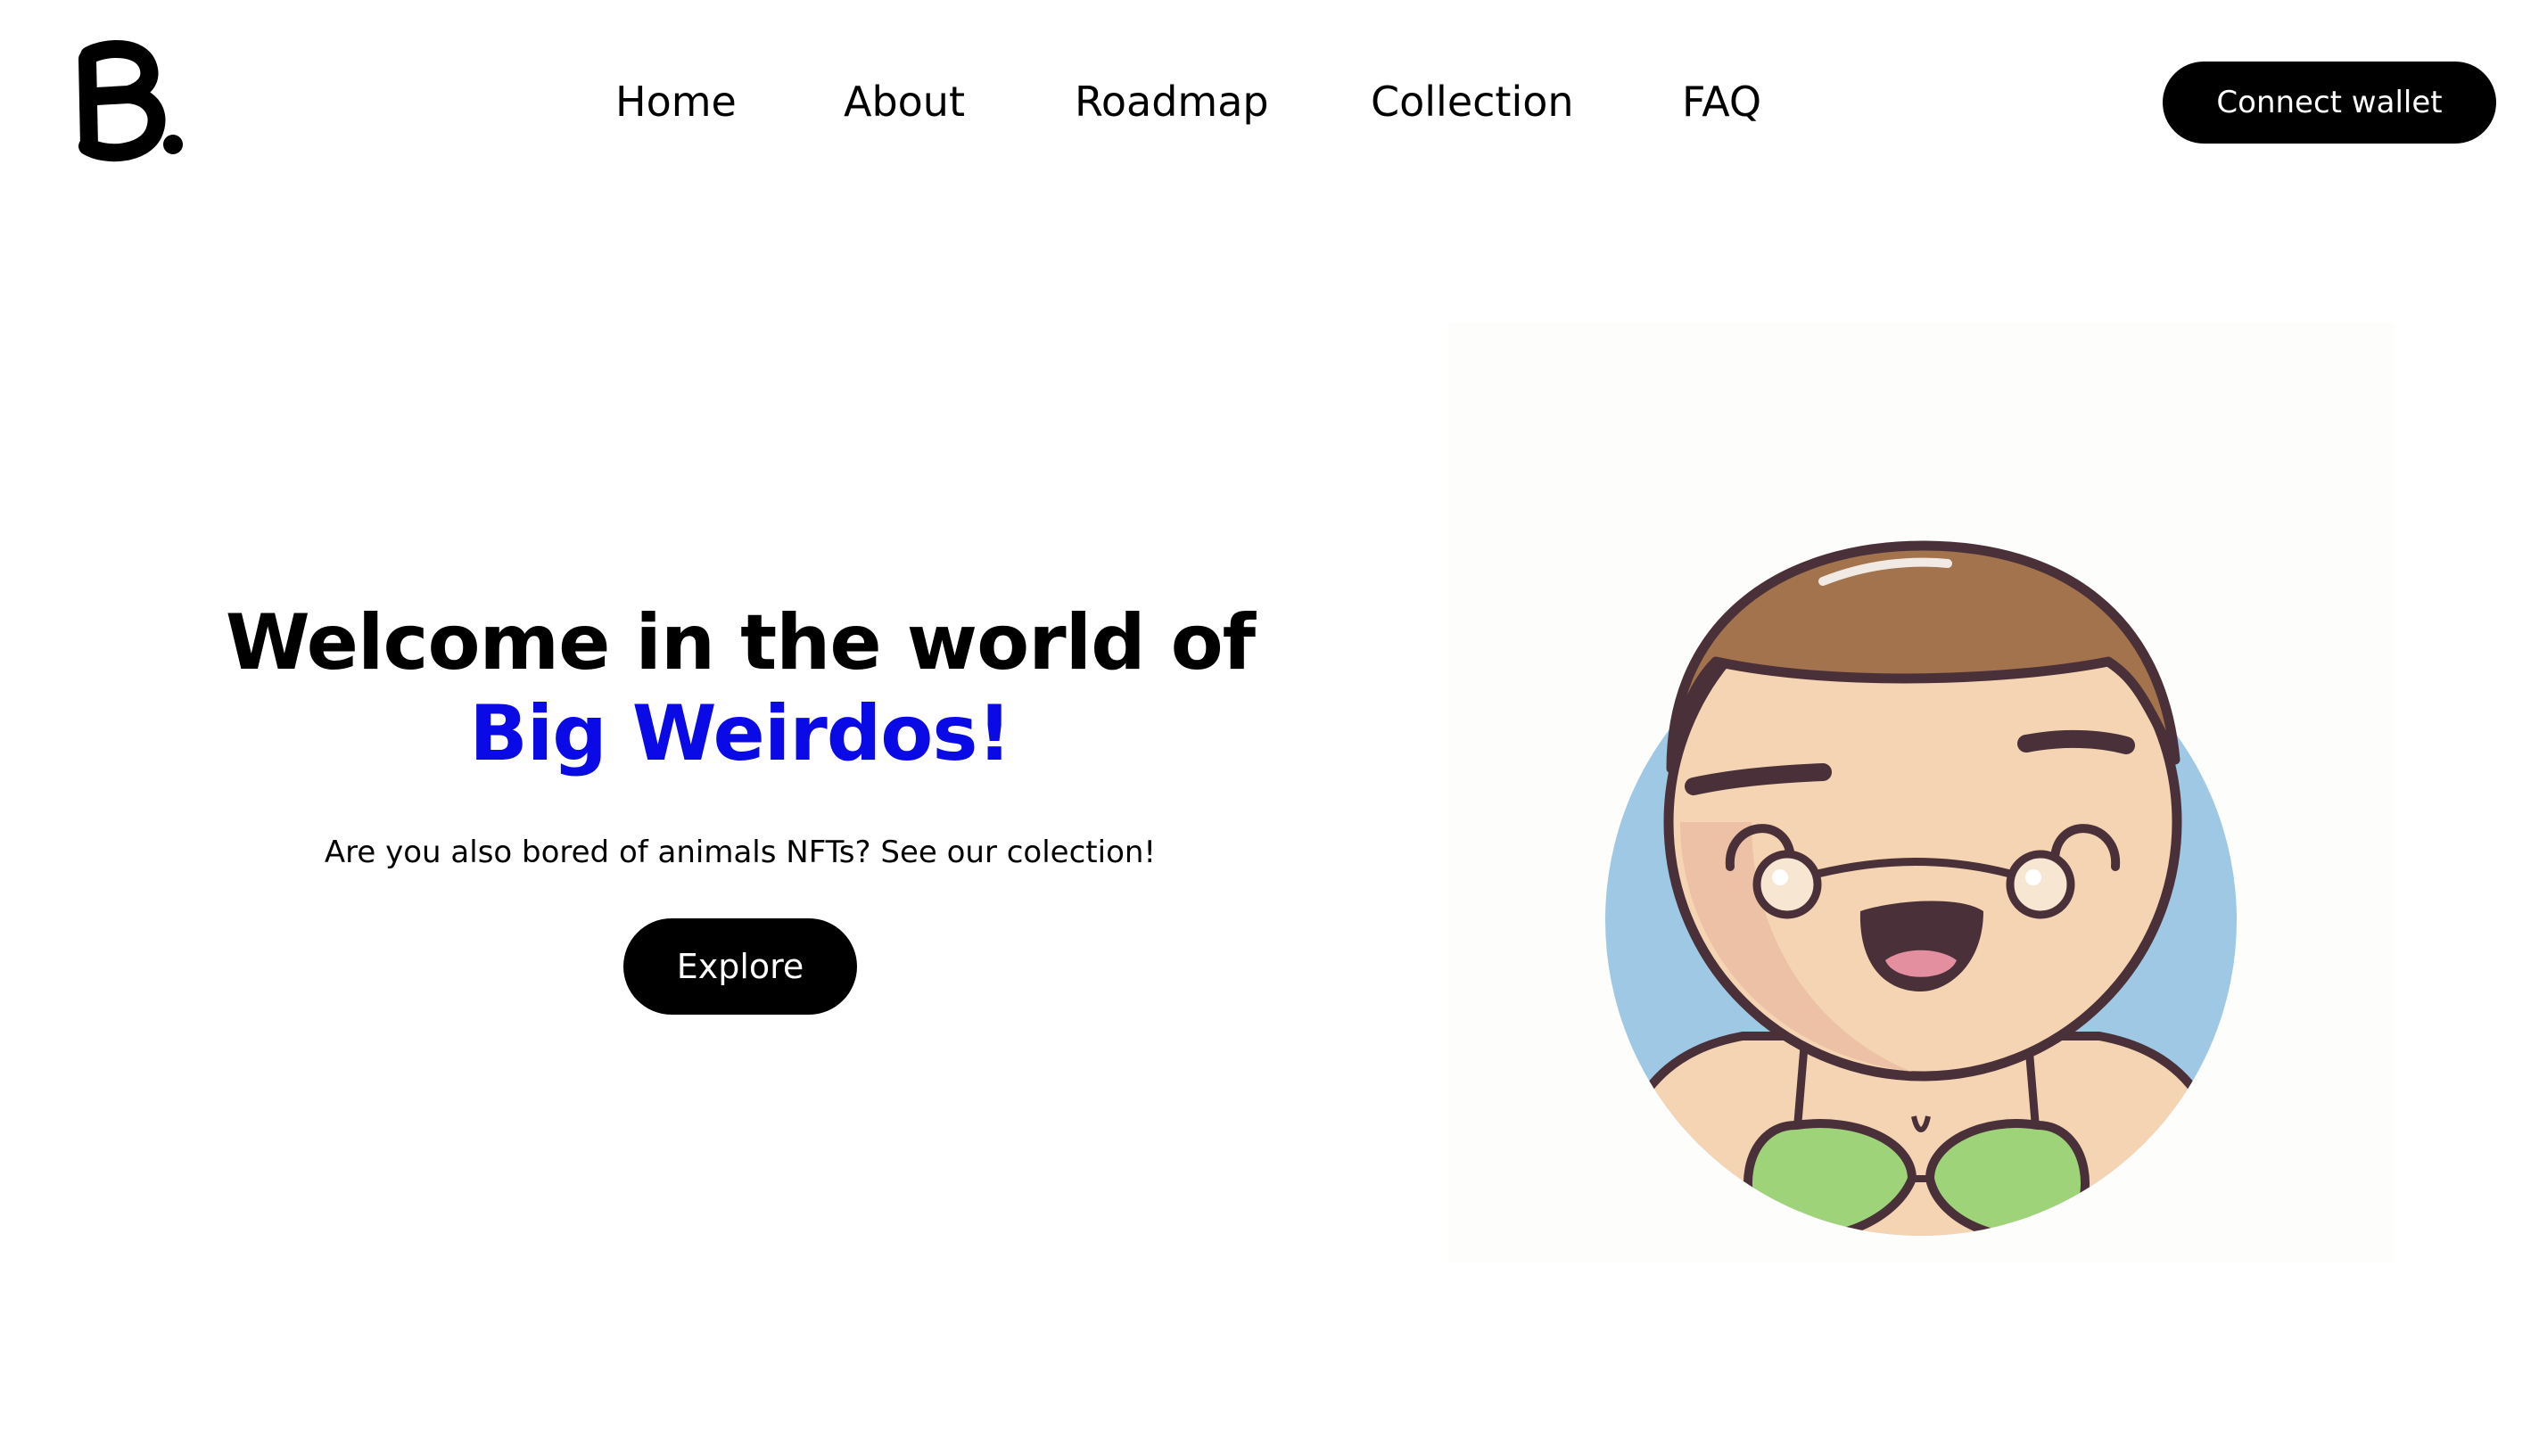  I want to click on nav-item-roadmap: Roadmap, so click(1172, 102).